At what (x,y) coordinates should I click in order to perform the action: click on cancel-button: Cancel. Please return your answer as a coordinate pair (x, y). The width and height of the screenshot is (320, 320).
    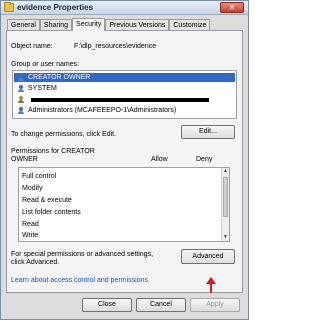
    Looking at the image, I should click on (161, 305).